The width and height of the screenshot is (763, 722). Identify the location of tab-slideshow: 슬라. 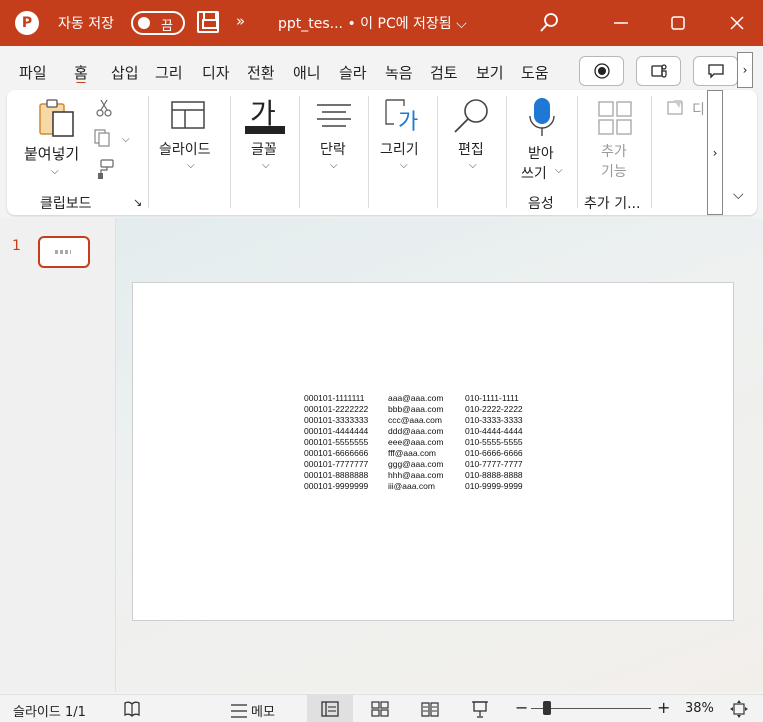
(357, 72).